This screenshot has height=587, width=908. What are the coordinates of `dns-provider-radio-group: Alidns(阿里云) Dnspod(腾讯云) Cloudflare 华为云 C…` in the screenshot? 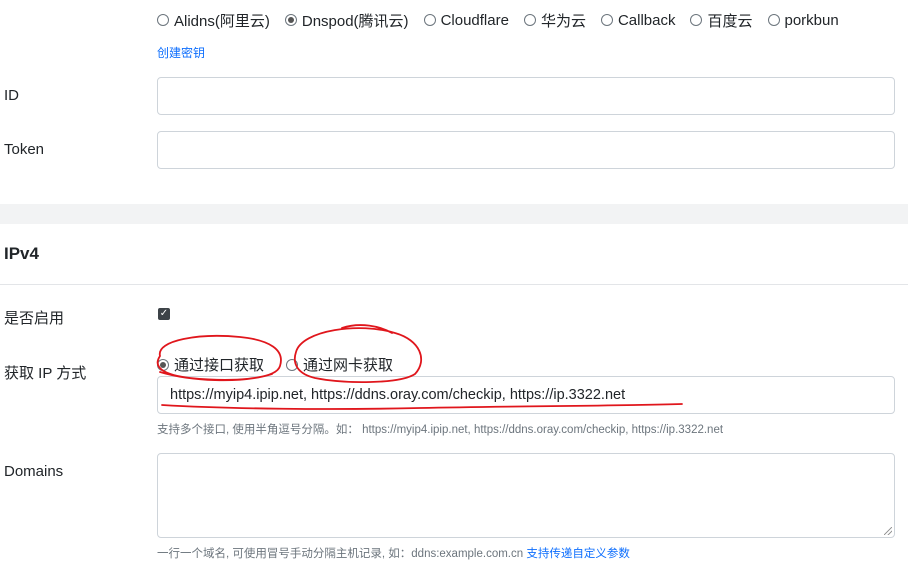 It's located at (505, 20).